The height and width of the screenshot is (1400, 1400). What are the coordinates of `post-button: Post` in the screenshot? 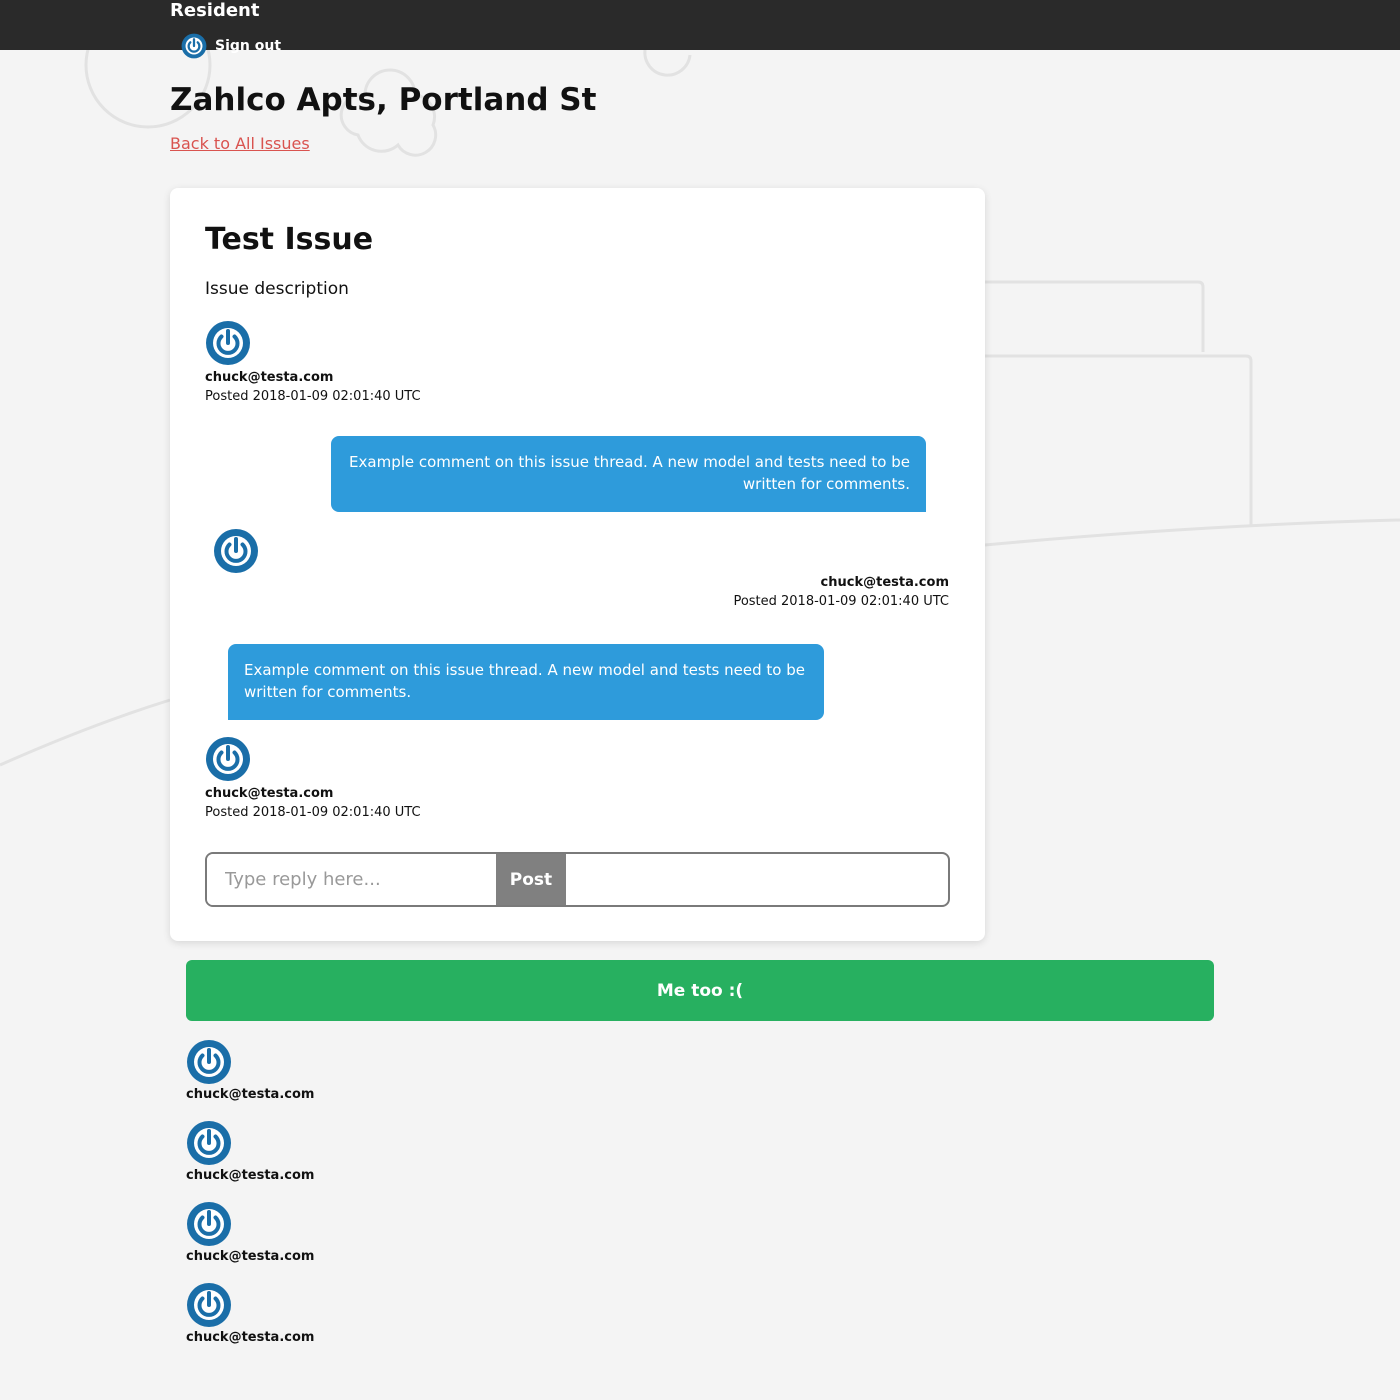 It's located at (531, 879).